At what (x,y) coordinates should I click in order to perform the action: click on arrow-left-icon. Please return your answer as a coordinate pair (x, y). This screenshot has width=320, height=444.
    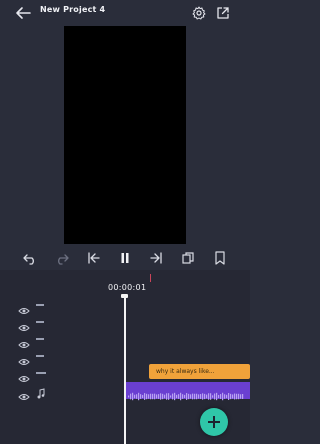
    Looking at the image, I should click on (23, 13).